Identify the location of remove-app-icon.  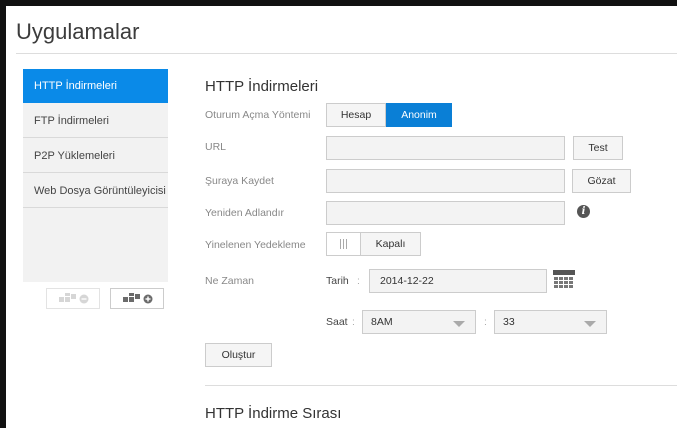
(74, 298).